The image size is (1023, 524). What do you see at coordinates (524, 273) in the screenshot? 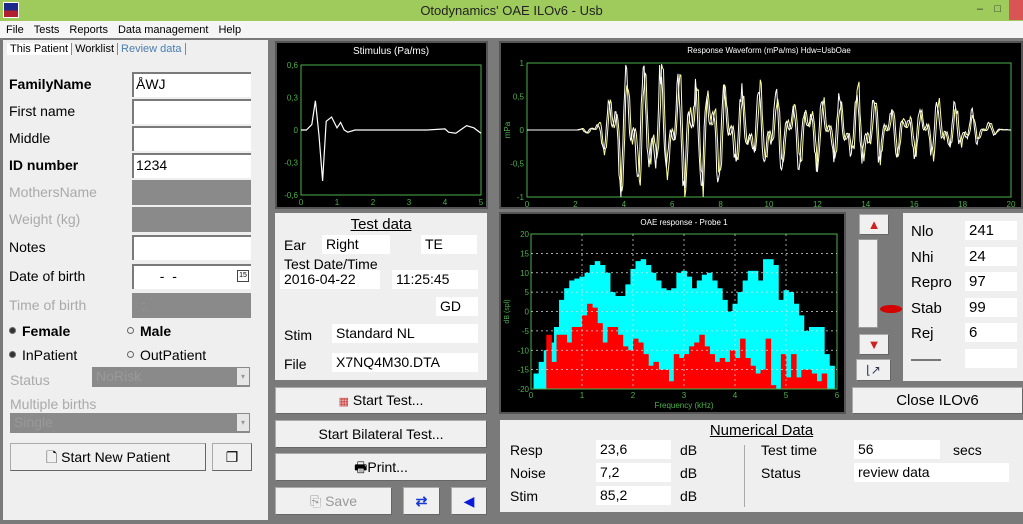
I see `y-tick-label: 10` at bounding box center [524, 273].